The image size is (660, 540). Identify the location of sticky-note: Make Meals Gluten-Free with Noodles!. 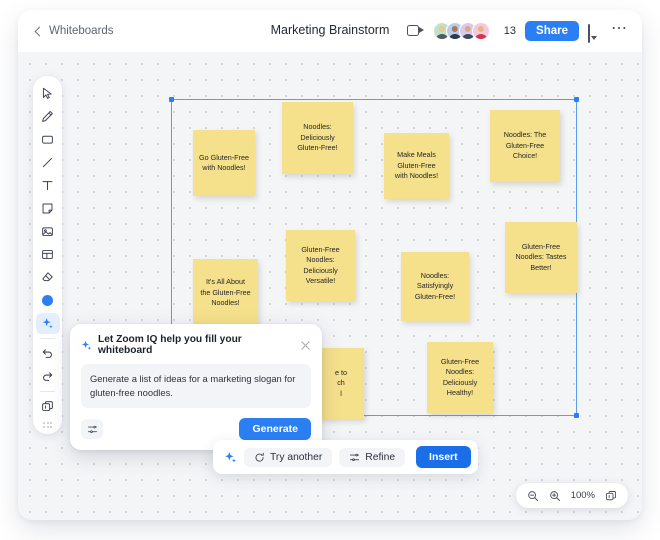
(416, 166).